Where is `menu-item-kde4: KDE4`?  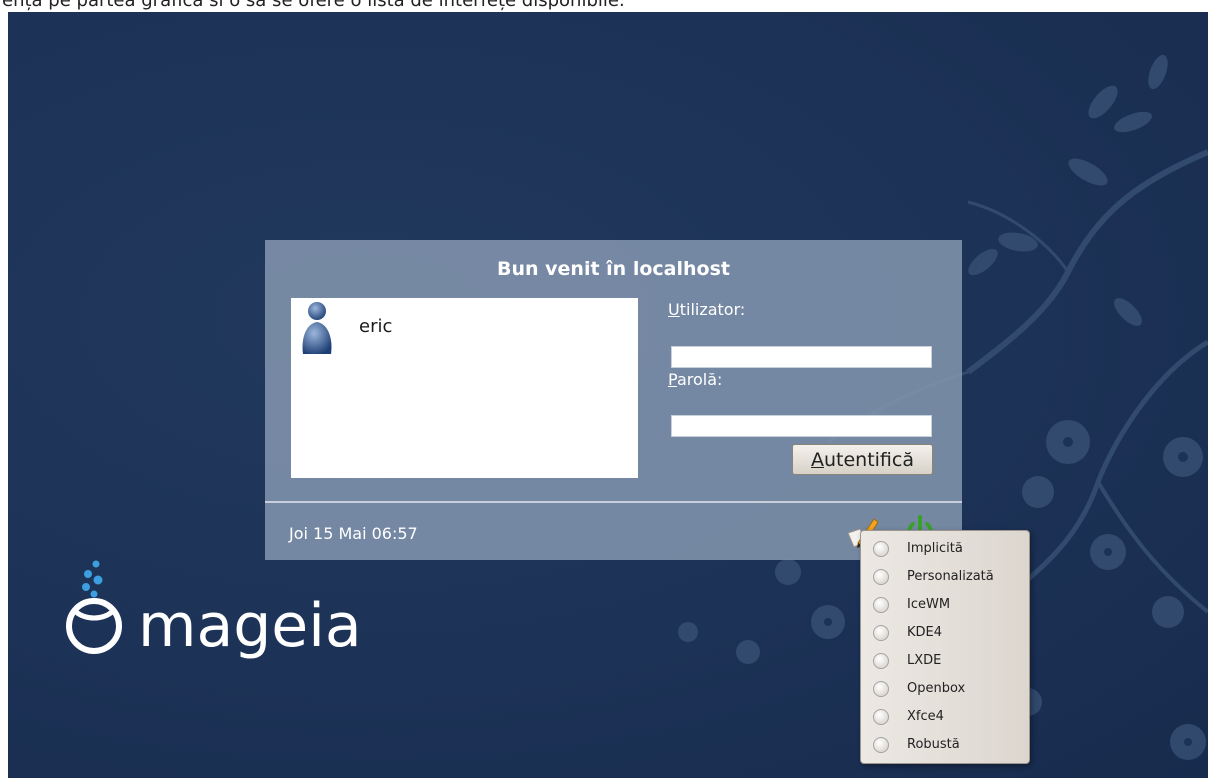
menu-item-kde4: KDE4 is located at coordinates (945, 633).